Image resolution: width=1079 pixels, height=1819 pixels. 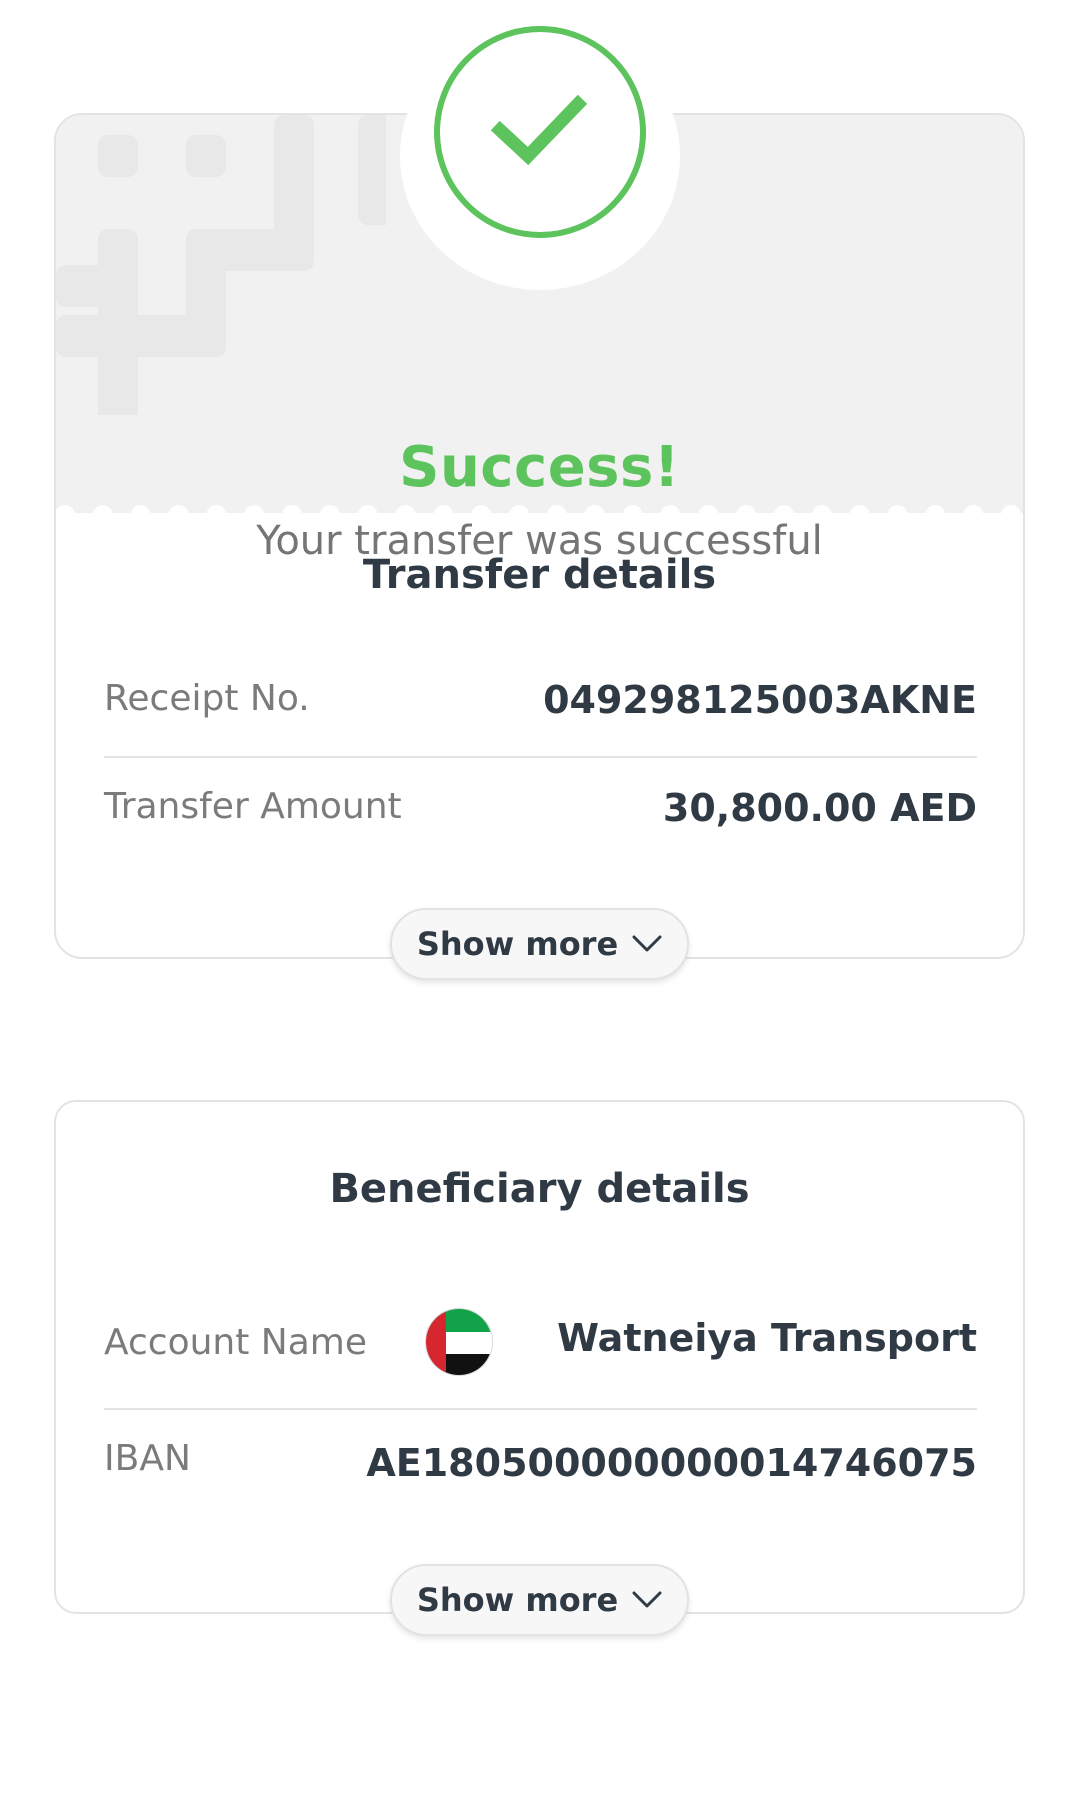 What do you see at coordinates (236, 1342) in the screenshot?
I see `account-name-label: Account Name` at bounding box center [236, 1342].